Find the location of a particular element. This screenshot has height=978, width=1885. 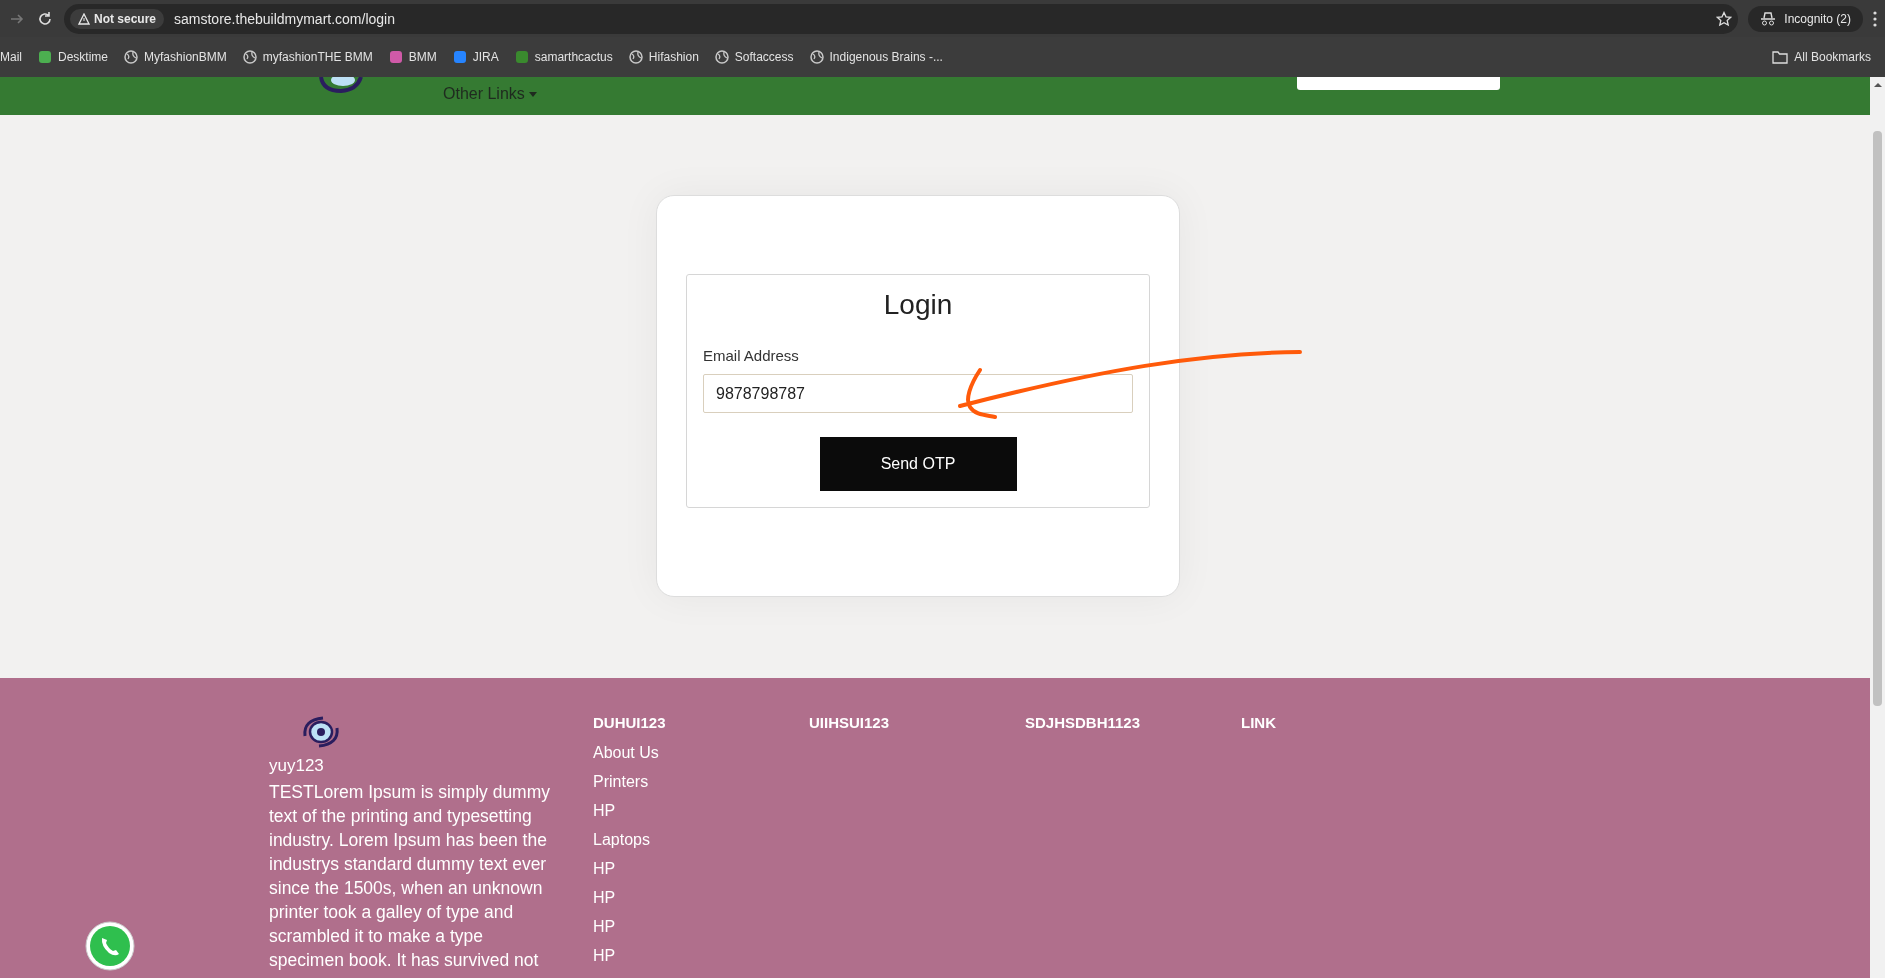

all-bookmarks-link: All Bookmarks is located at coordinates (1821, 57).